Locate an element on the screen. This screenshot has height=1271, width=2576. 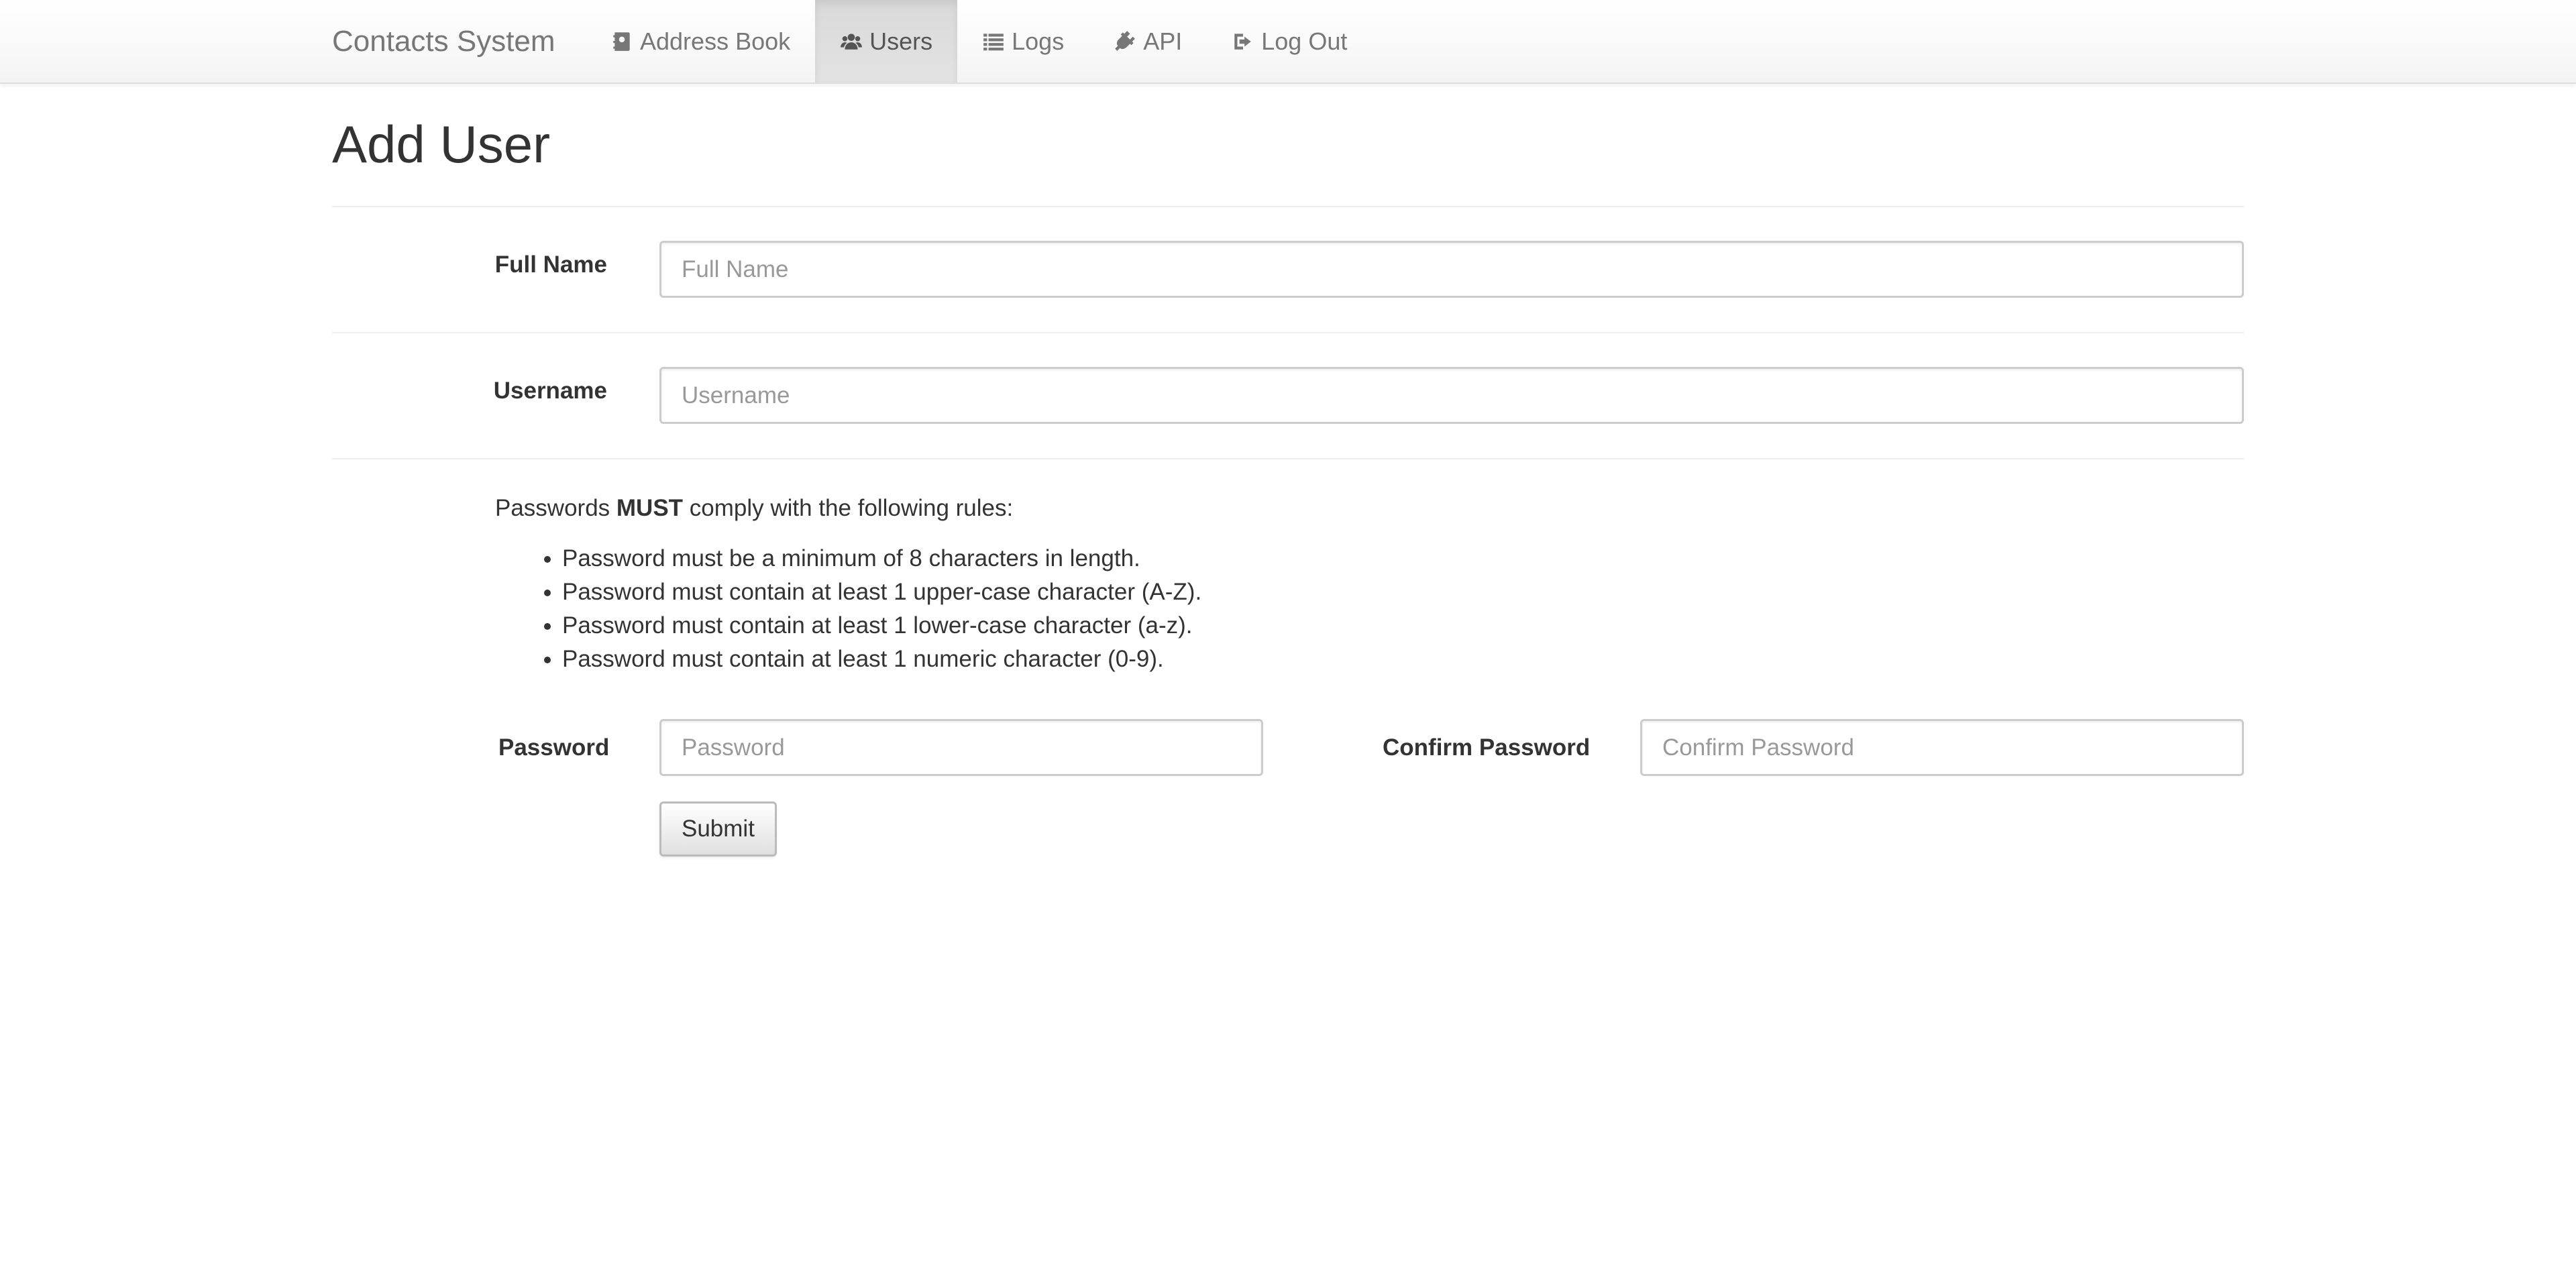
nav-item-log-out: Log Out is located at coordinates (1289, 41).